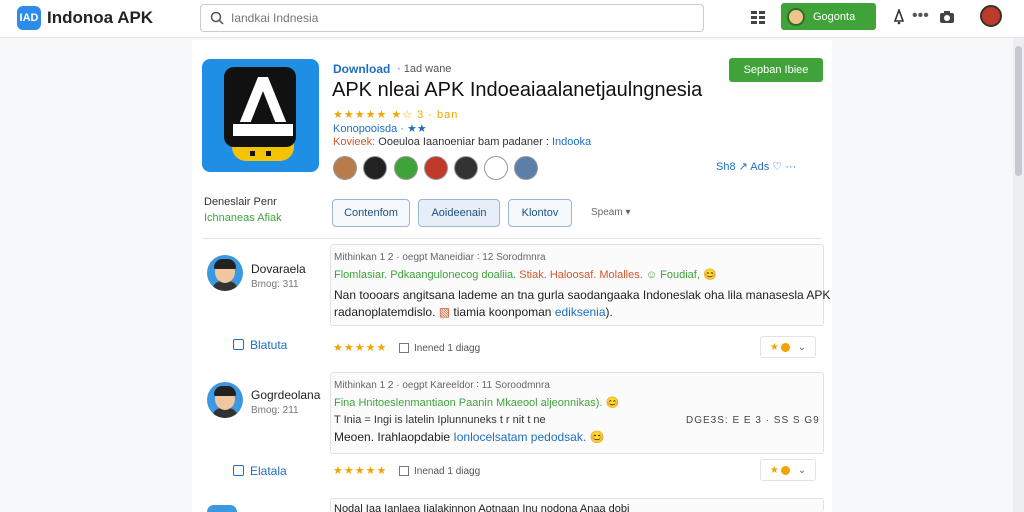 The width and height of the screenshot is (1024, 512). Describe the element at coordinates (540, 213) in the screenshot. I see `tab-history: Klontov` at that location.